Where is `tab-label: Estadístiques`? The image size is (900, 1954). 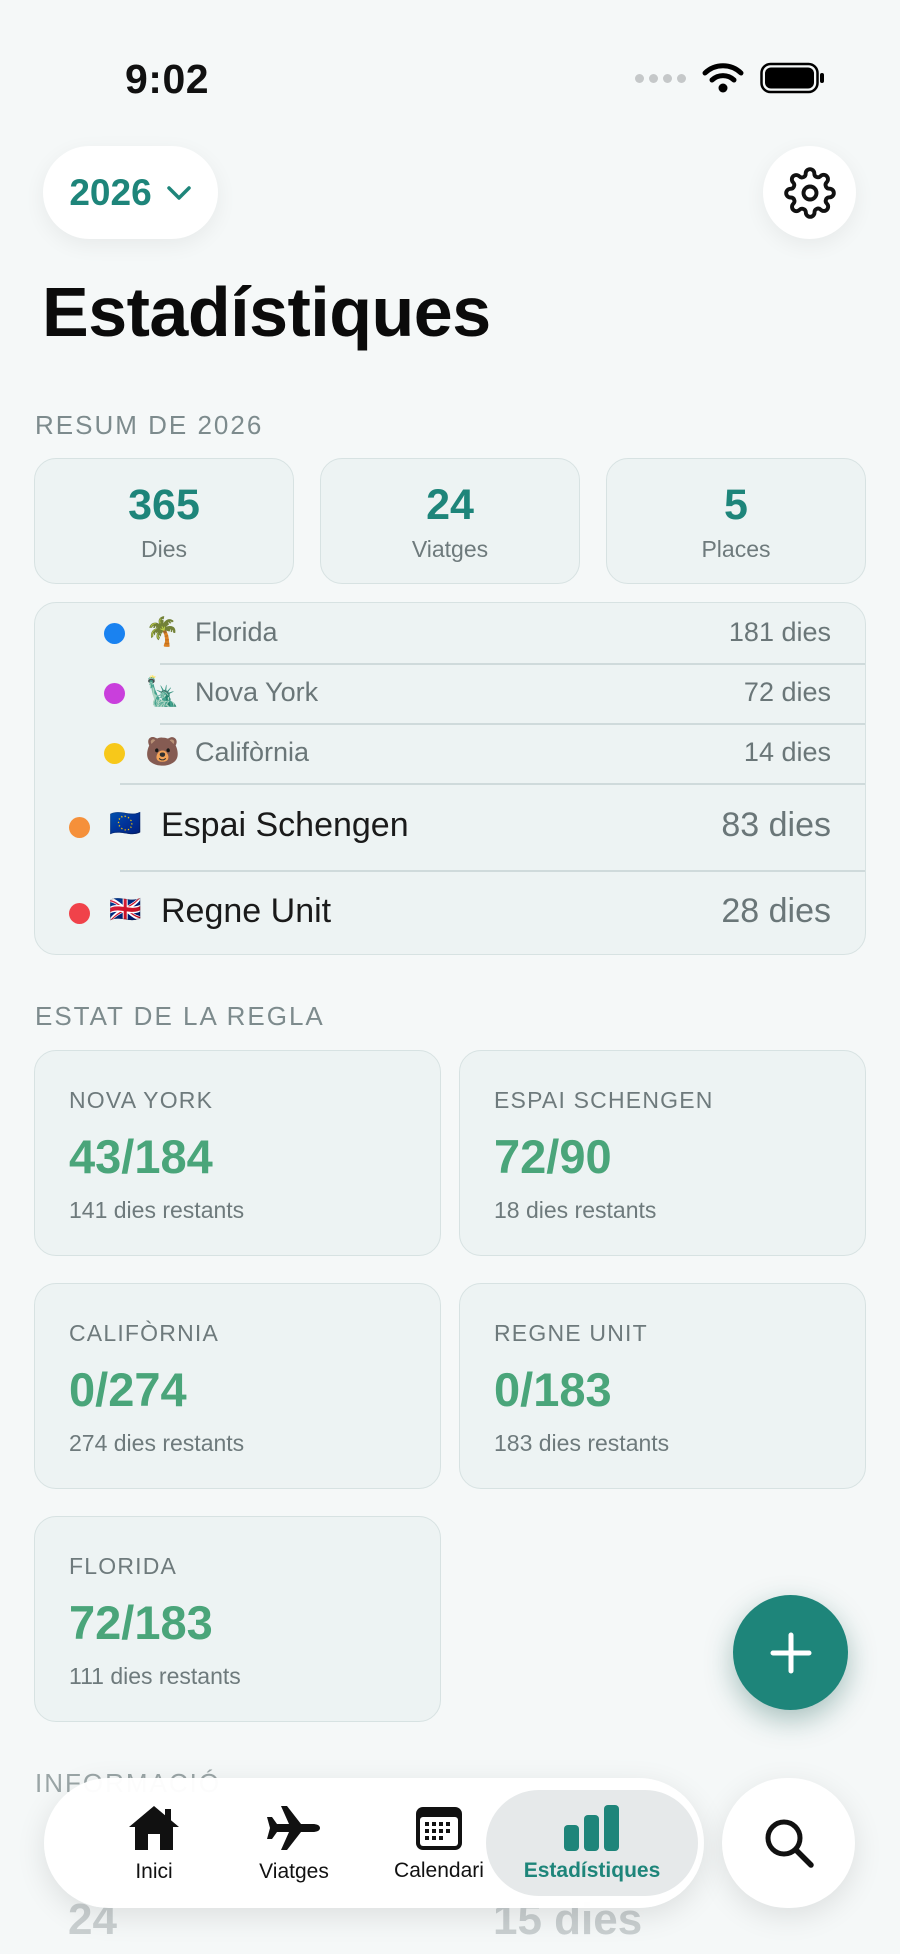 tab-label: Estadístiques is located at coordinates (592, 1870).